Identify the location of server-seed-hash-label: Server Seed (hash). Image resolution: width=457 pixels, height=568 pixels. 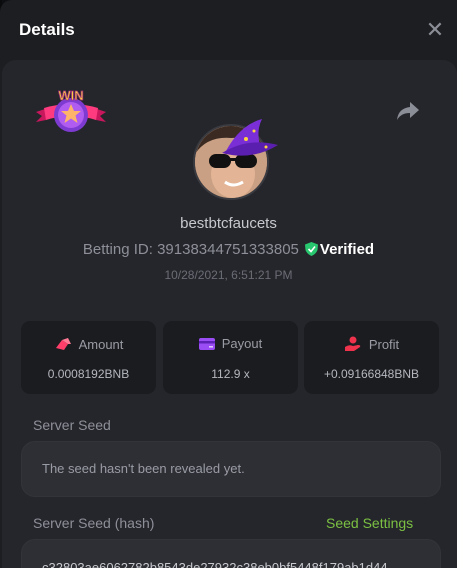
(94, 523).